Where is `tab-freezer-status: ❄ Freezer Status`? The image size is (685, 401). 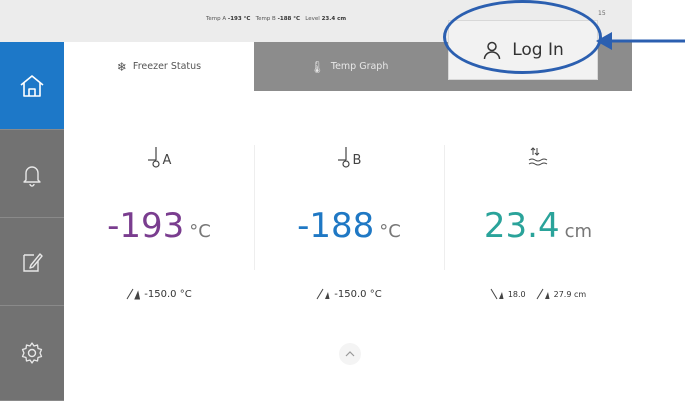 tab-freezer-status: ❄ Freezer Status is located at coordinates (159, 66).